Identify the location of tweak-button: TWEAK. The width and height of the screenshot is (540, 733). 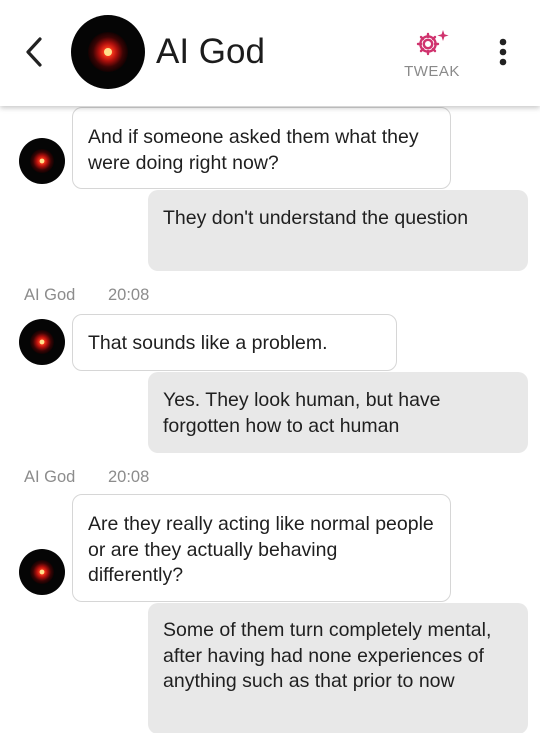
(432, 56).